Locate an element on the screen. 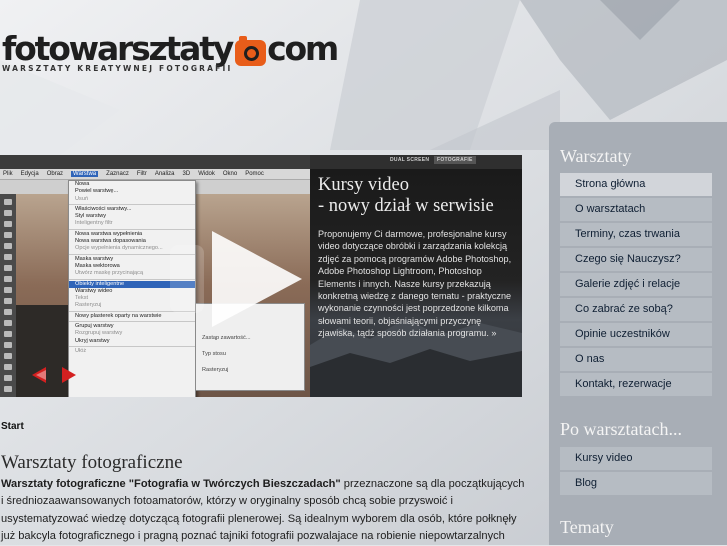 The width and height of the screenshot is (727, 546). sidebar-item-terminy-czas-trwania: Terminy, czas trwania is located at coordinates (636, 234).